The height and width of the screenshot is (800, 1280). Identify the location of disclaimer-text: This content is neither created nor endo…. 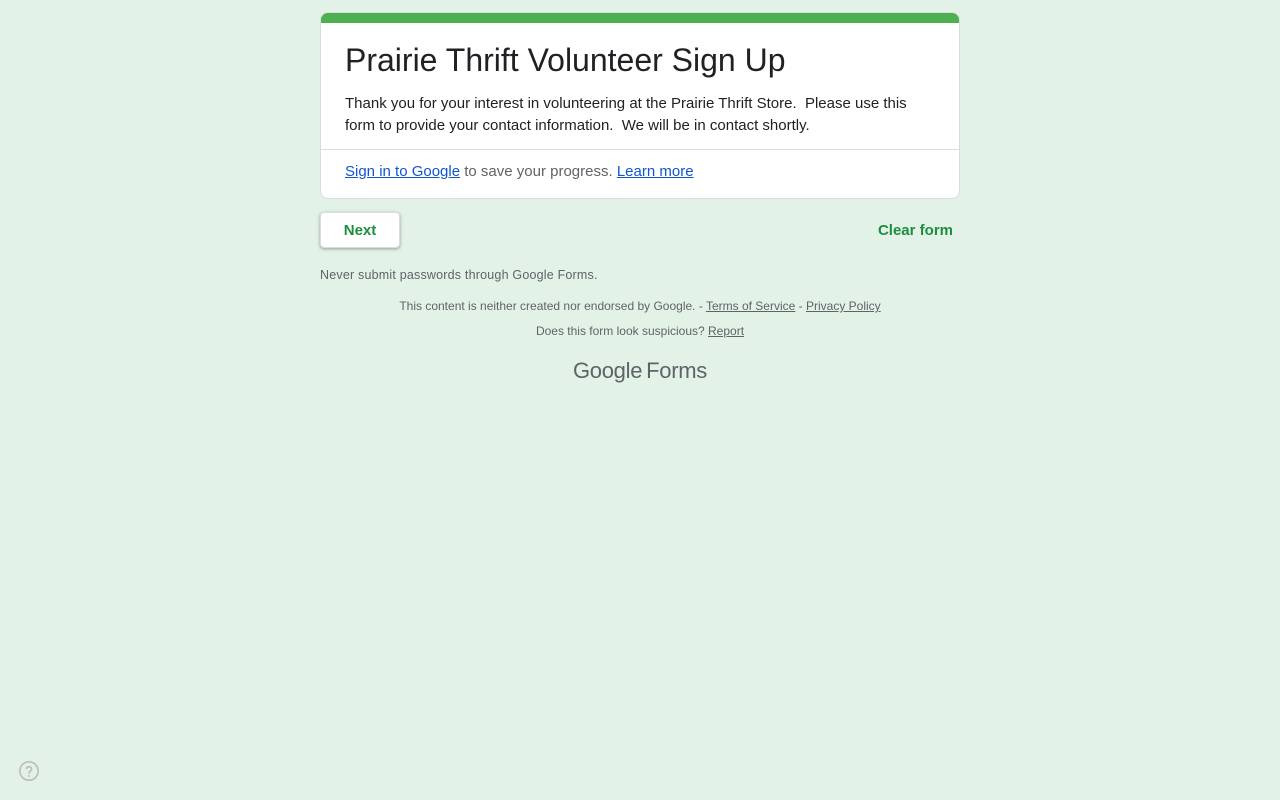
(552, 306).